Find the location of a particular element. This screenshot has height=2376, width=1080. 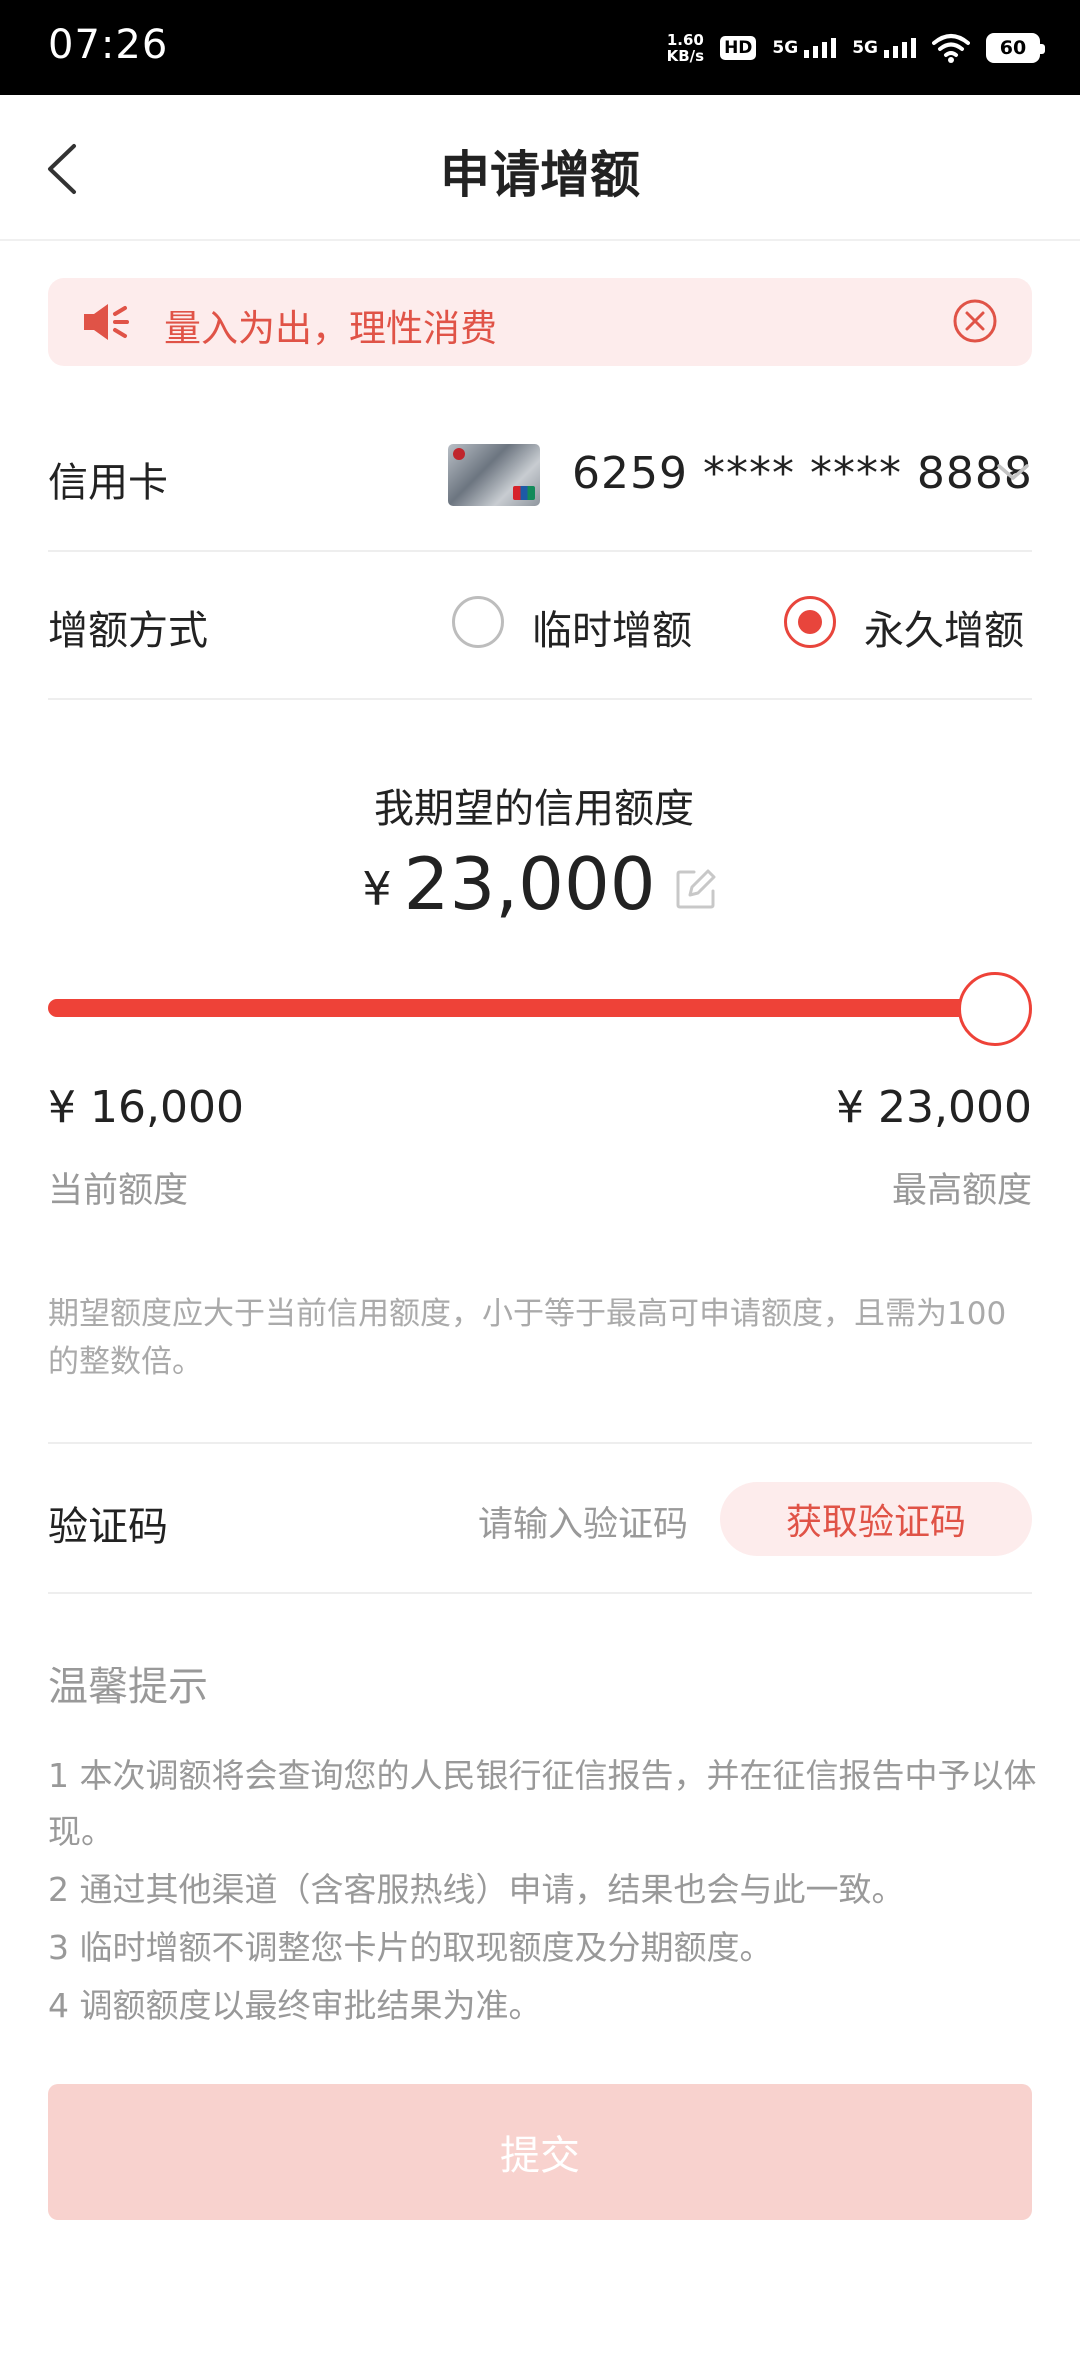

radio-permanent is located at coordinates (810, 622).